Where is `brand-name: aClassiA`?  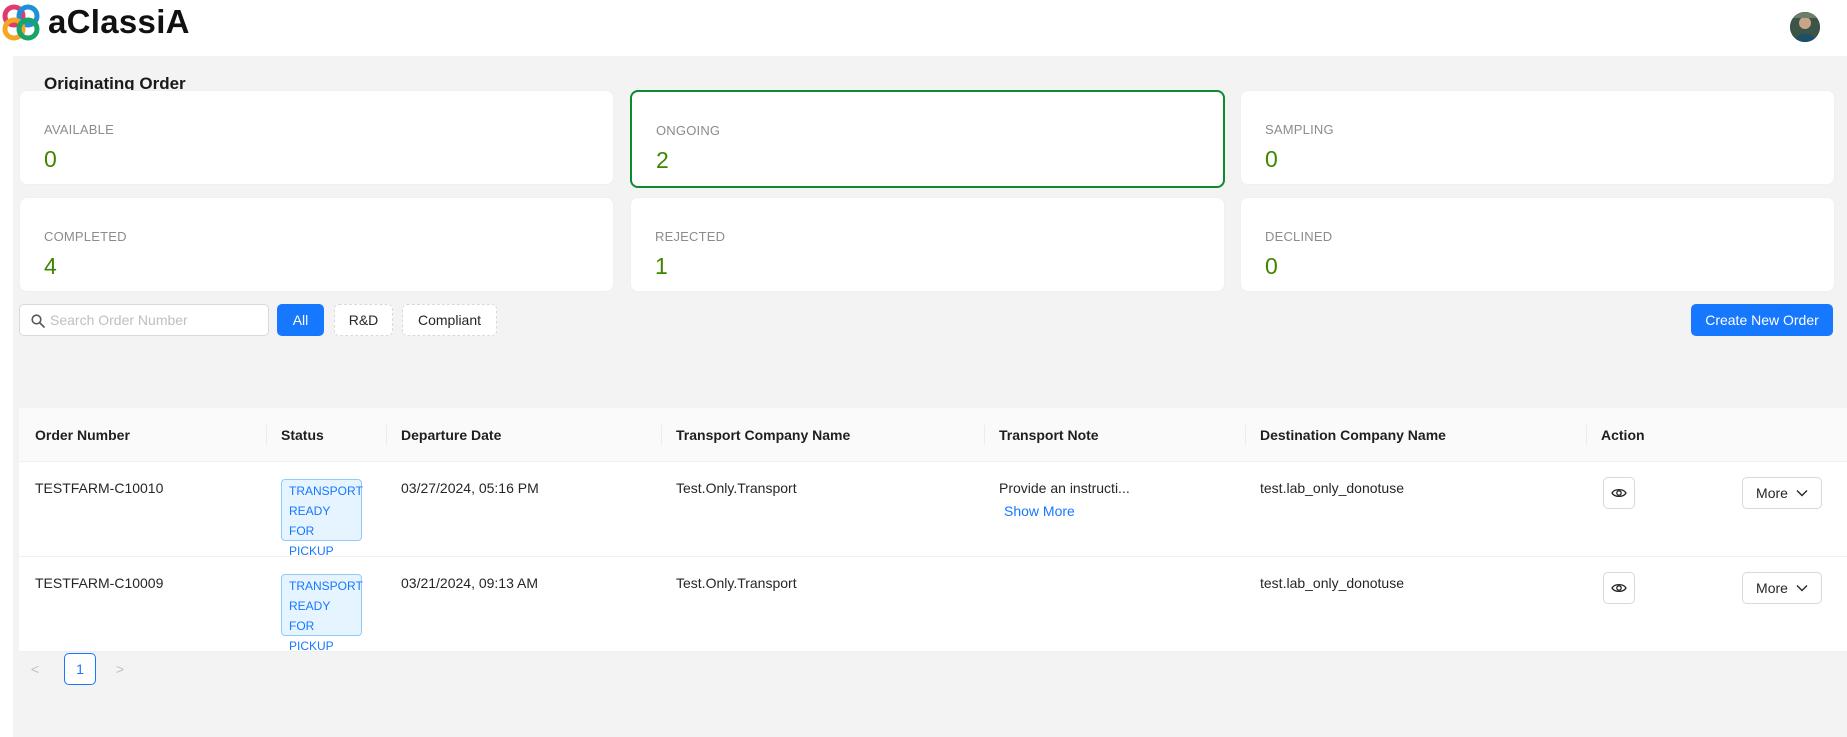 brand-name: aClassiA is located at coordinates (119, 21).